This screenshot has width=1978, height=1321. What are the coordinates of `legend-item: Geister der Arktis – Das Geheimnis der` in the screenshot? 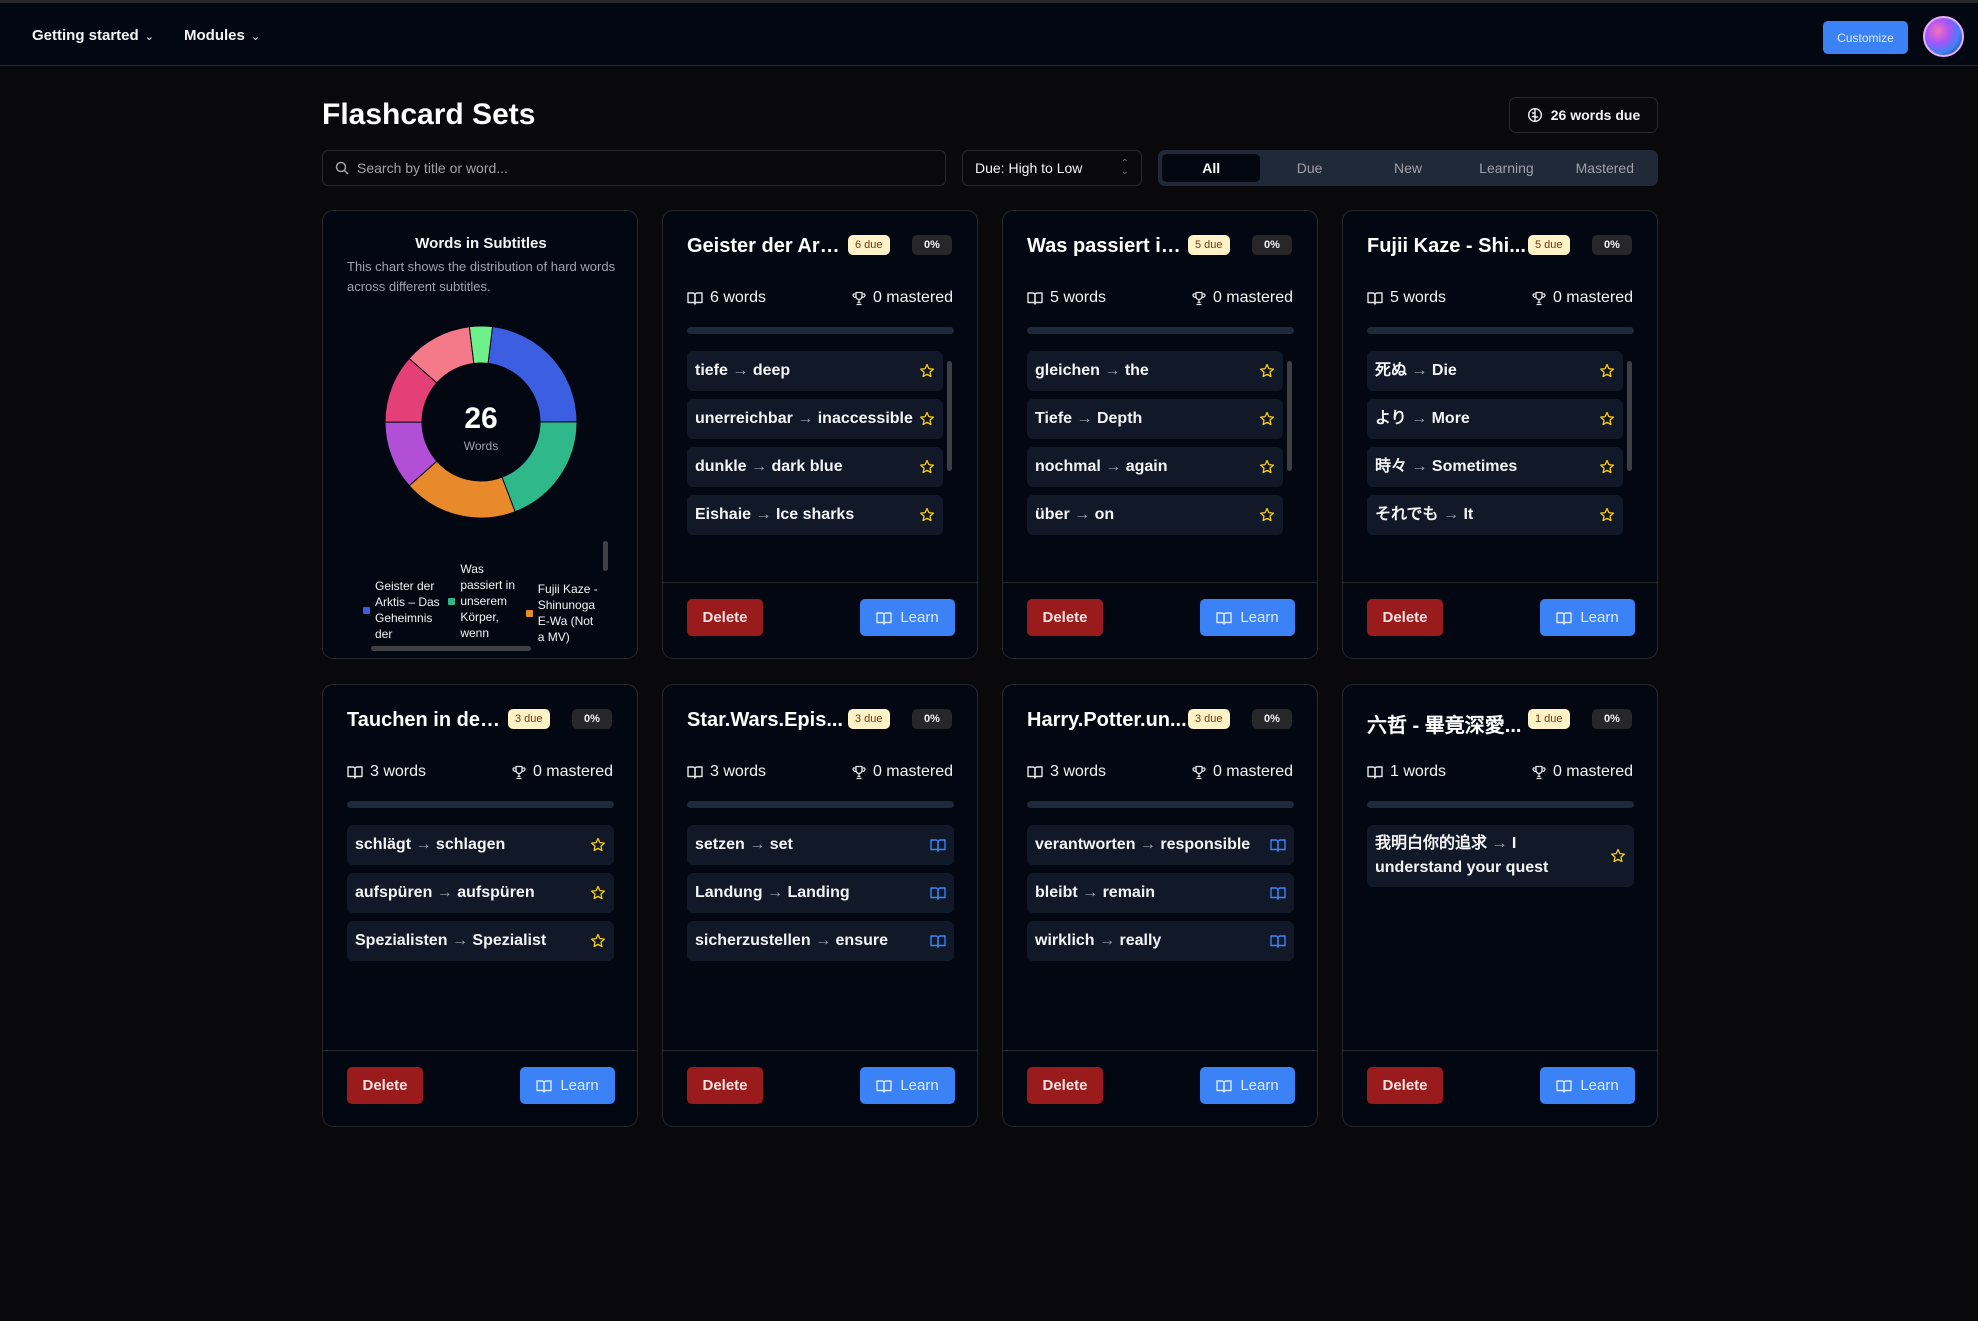 It's located at (401, 601).